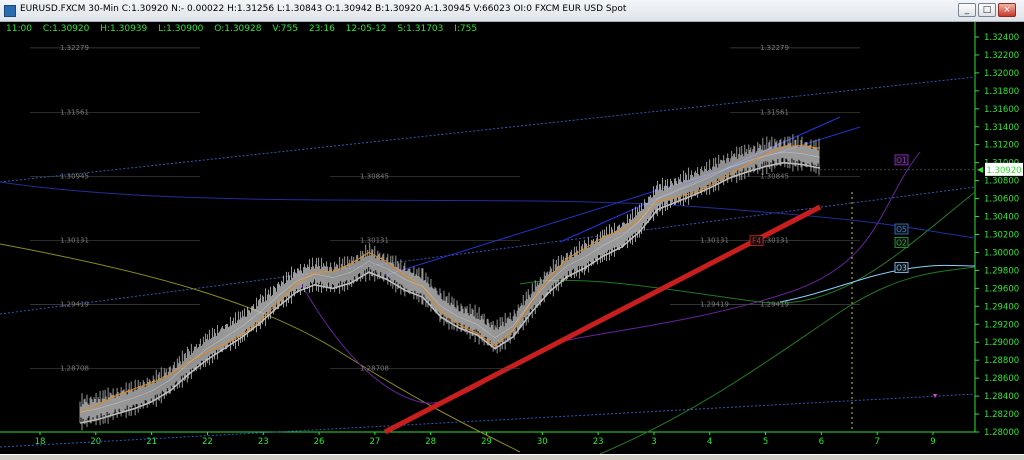 Image resolution: width=1024 pixels, height=460 pixels. What do you see at coordinates (932, 442) in the screenshot?
I see `x-tick-label: 9` at bounding box center [932, 442].